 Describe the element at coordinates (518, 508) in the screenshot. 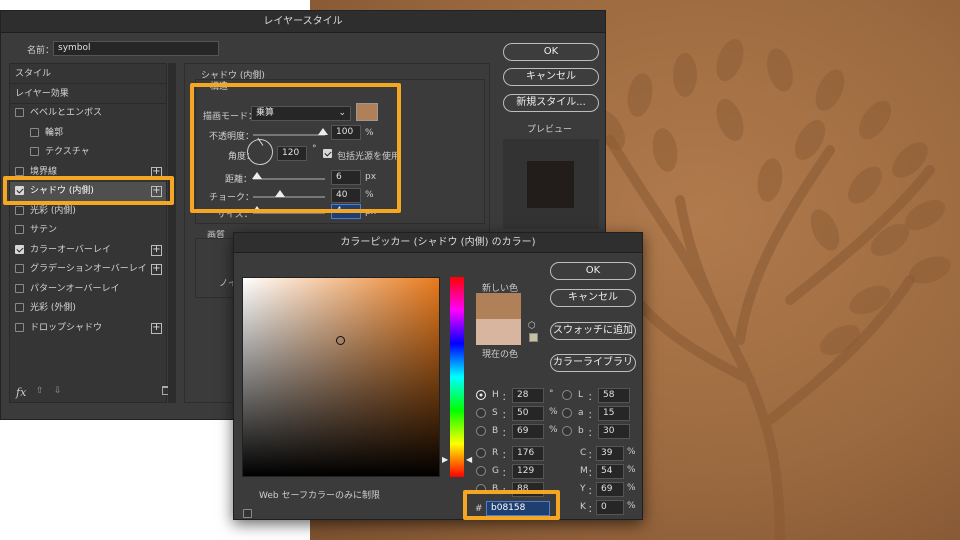

I see `hex-field: b08158` at that location.